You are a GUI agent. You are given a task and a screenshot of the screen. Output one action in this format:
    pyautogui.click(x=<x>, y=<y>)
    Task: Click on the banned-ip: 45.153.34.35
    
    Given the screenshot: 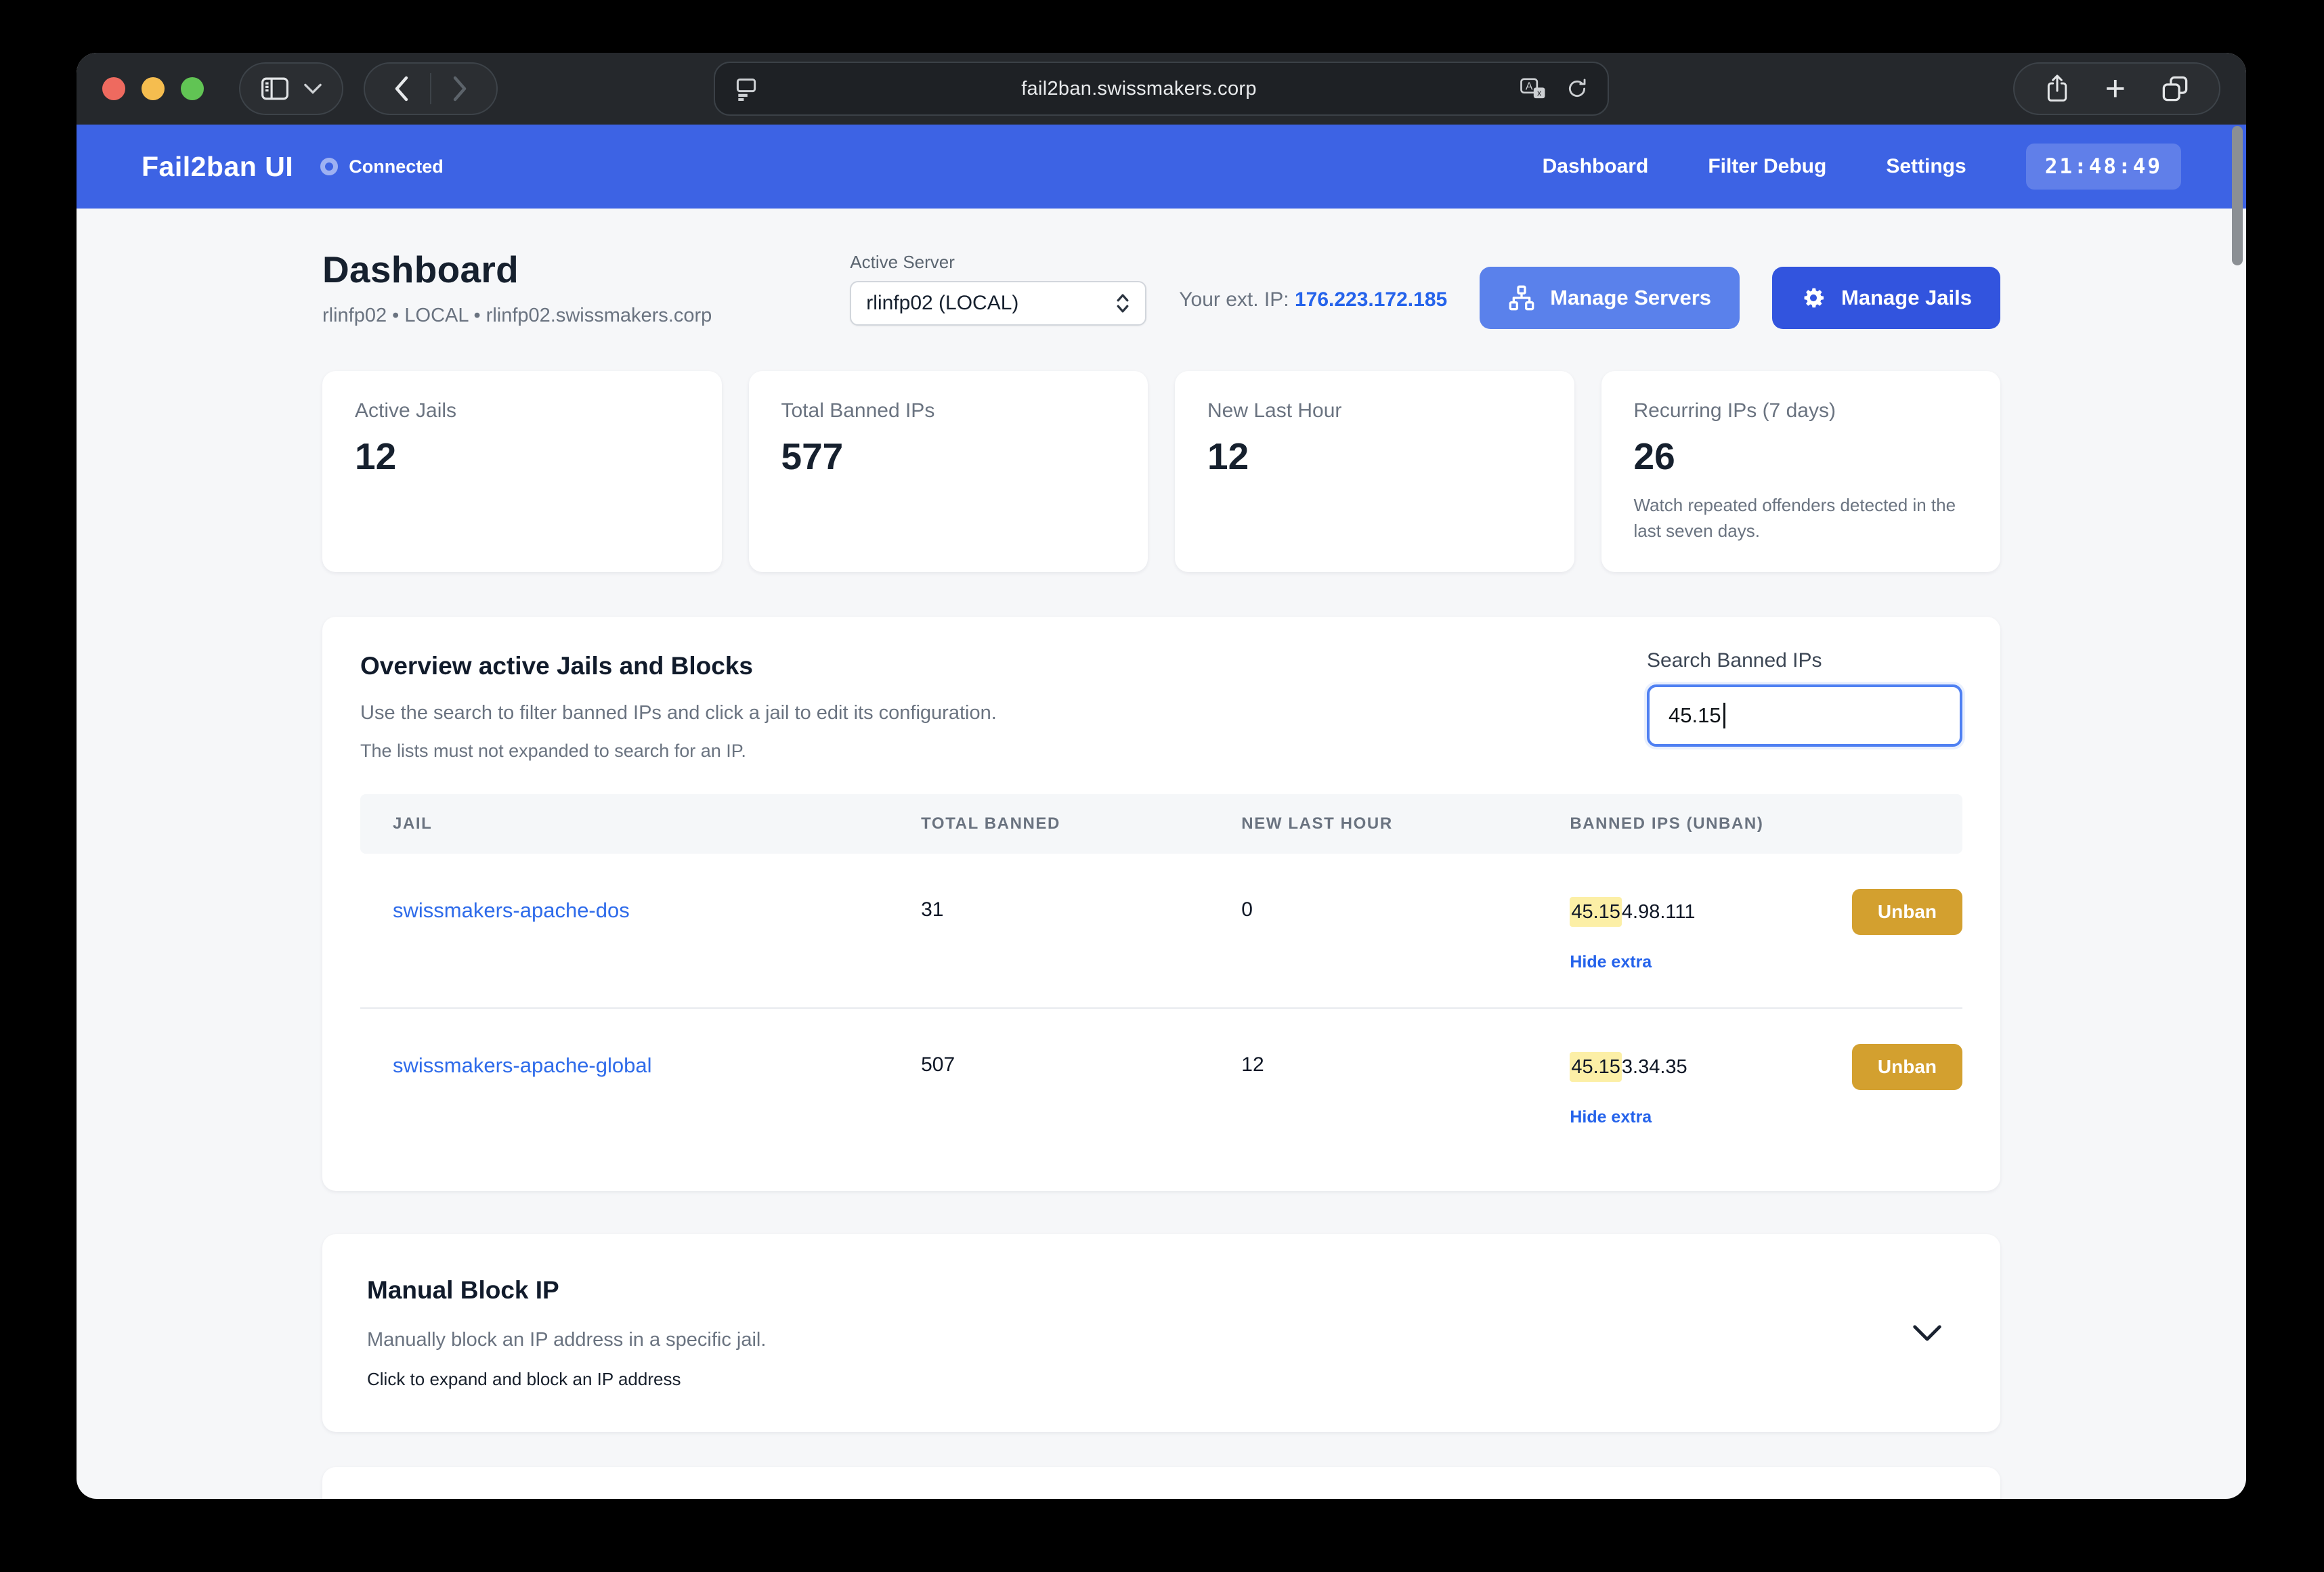 What is the action you would take?
    pyautogui.click(x=1628, y=1067)
    